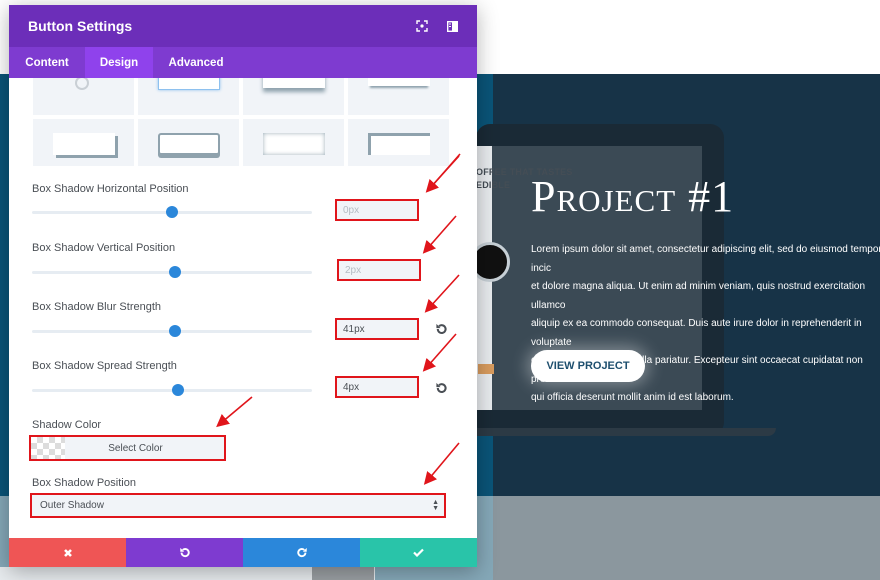 The width and height of the screenshot is (880, 580). I want to click on mockup-tag, so click(486, 369).